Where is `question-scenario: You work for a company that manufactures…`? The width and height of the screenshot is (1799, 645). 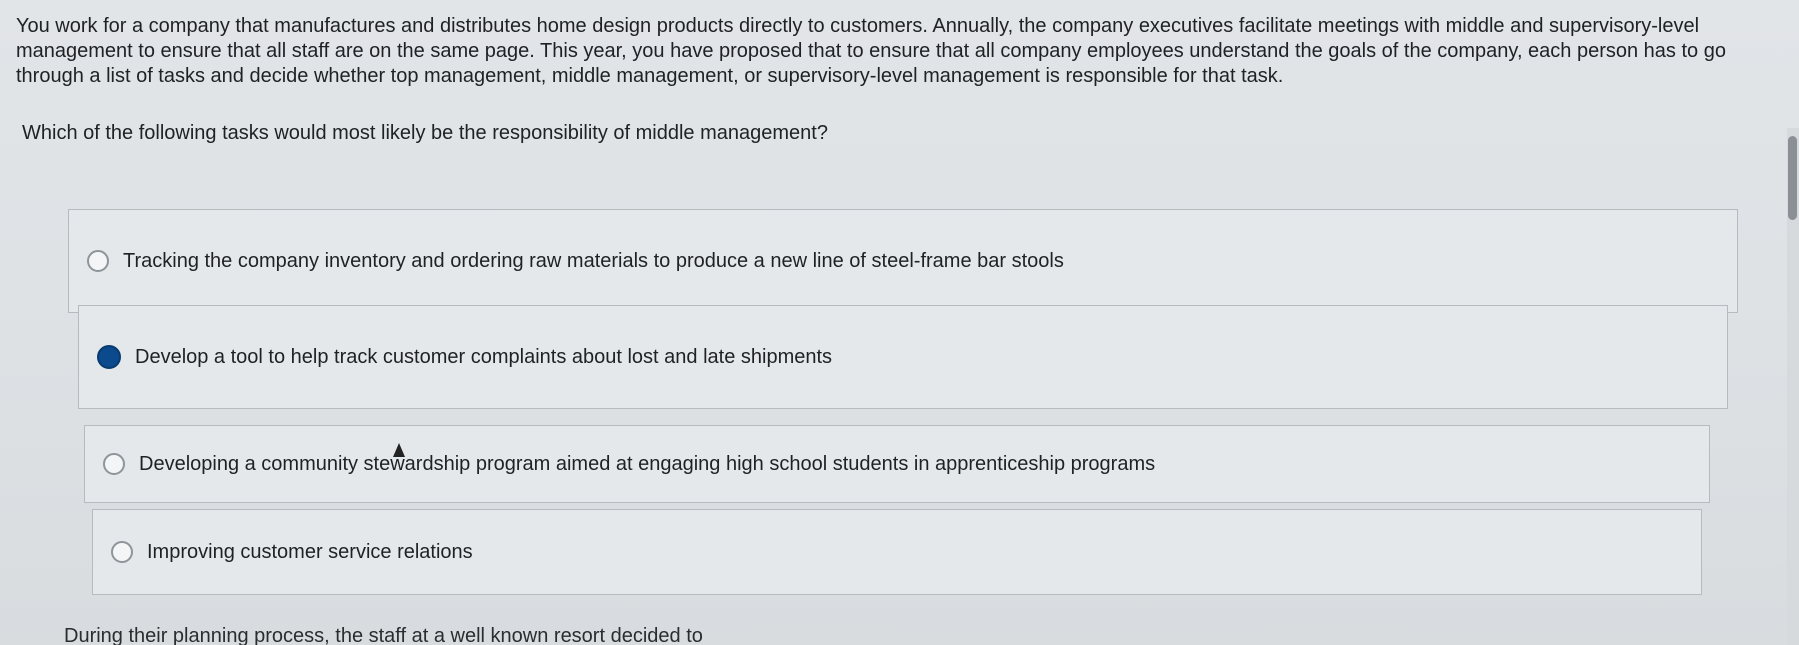
question-scenario: You work for a company that manufactures… is located at coordinates (871, 51).